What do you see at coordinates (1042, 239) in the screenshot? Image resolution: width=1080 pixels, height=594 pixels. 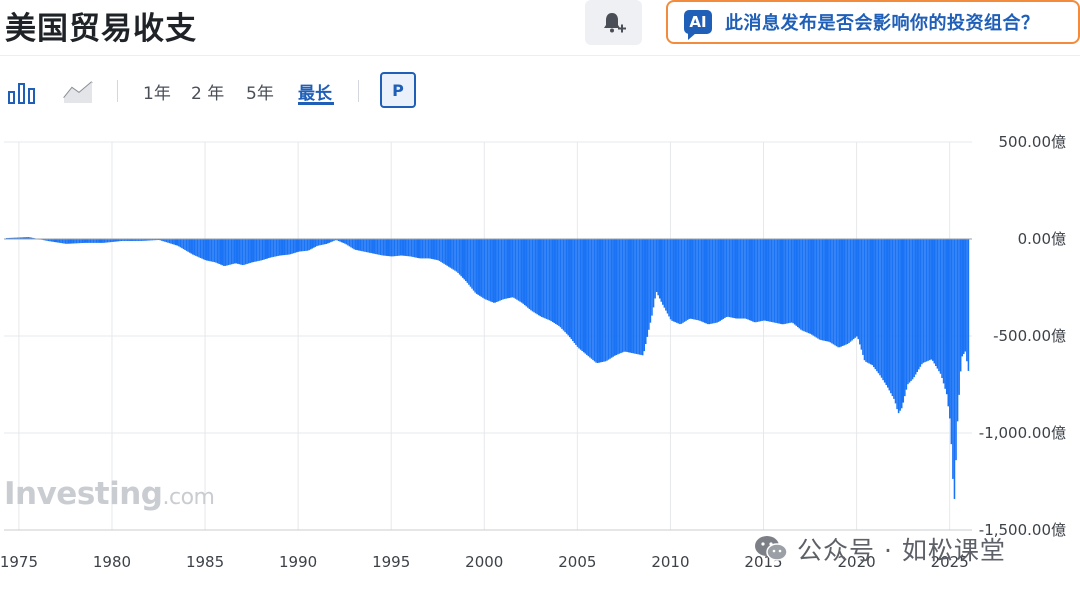 I see `y-tick-label: 0.00億` at bounding box center [1042, 239].